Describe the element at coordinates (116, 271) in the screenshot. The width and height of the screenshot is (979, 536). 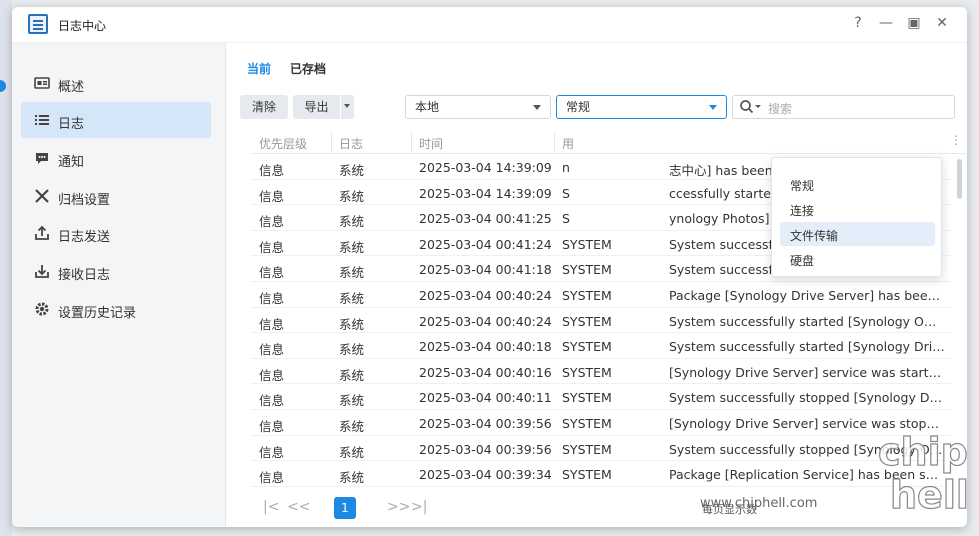
I see `sidebar-item-receive-log: 接收日志` at that location.